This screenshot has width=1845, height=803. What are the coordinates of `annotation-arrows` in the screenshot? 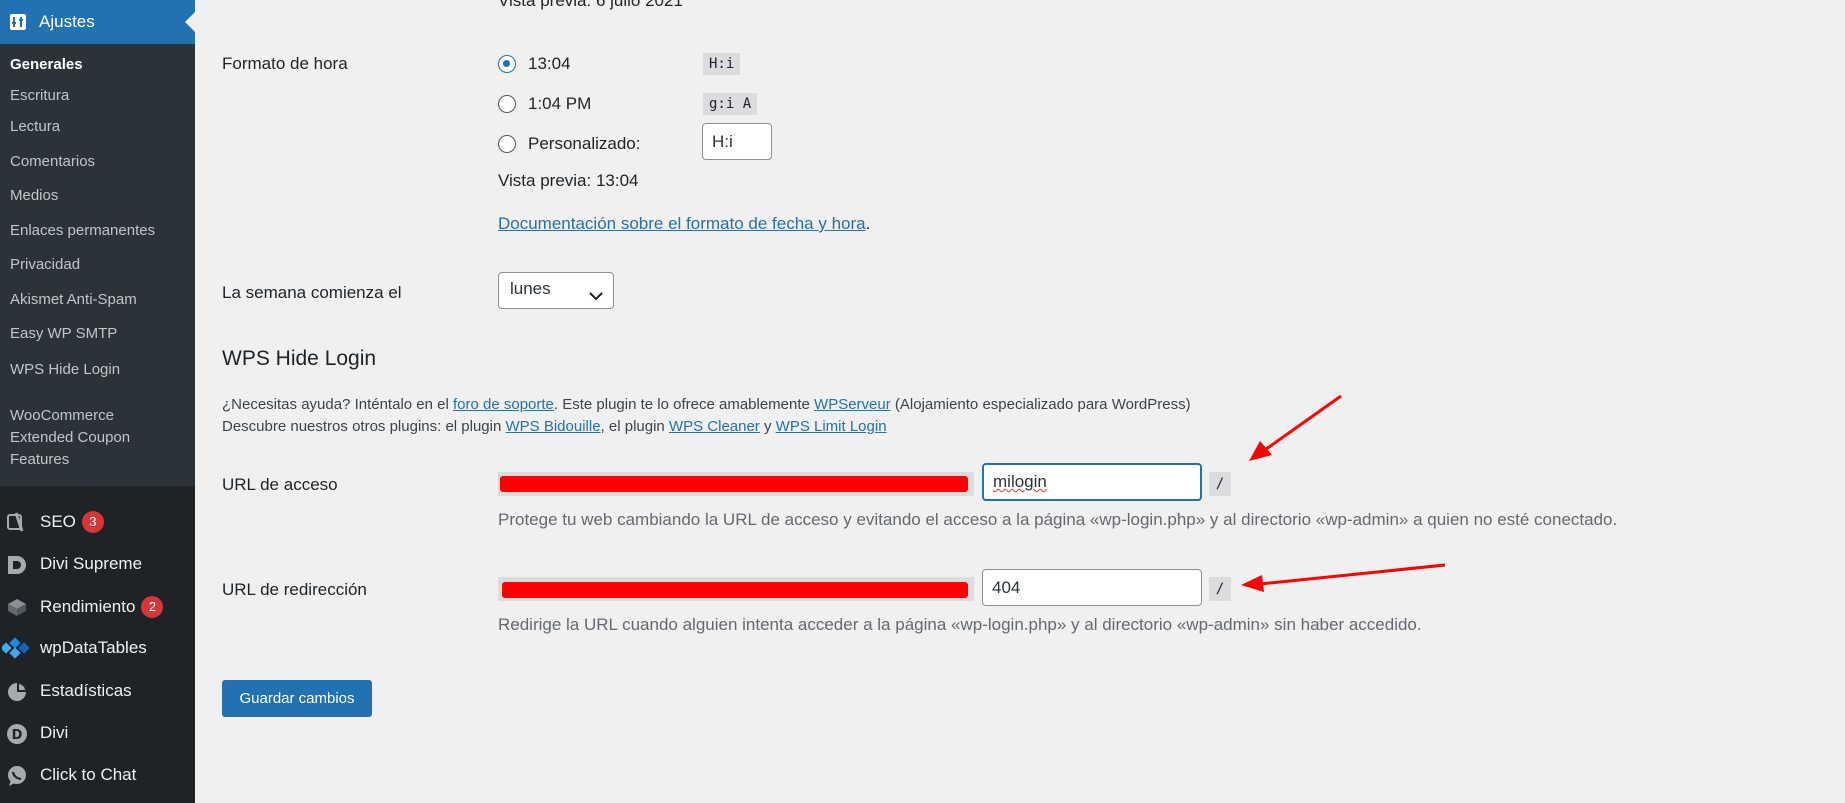 It's located at (1343, 493).